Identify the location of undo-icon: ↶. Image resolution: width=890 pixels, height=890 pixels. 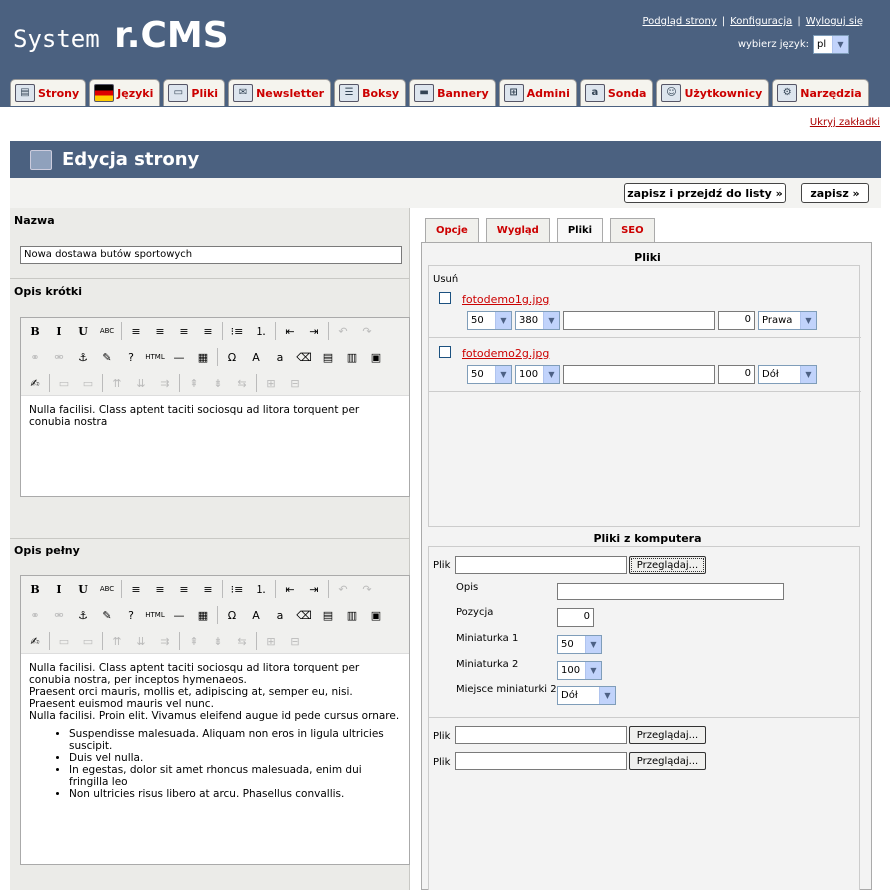
(343, 331).